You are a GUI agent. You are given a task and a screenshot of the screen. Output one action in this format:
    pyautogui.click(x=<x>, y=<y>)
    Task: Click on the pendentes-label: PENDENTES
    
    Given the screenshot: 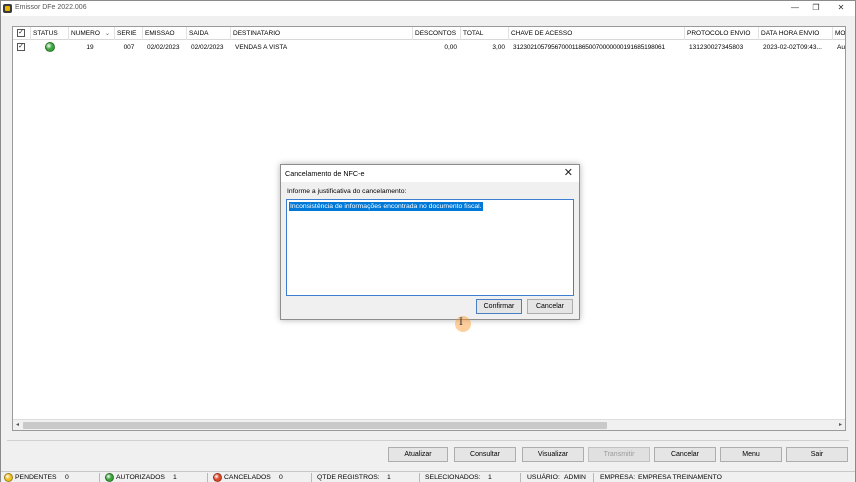 What is the action you would take?
    pyautogui.click(x=36, y=477)
    